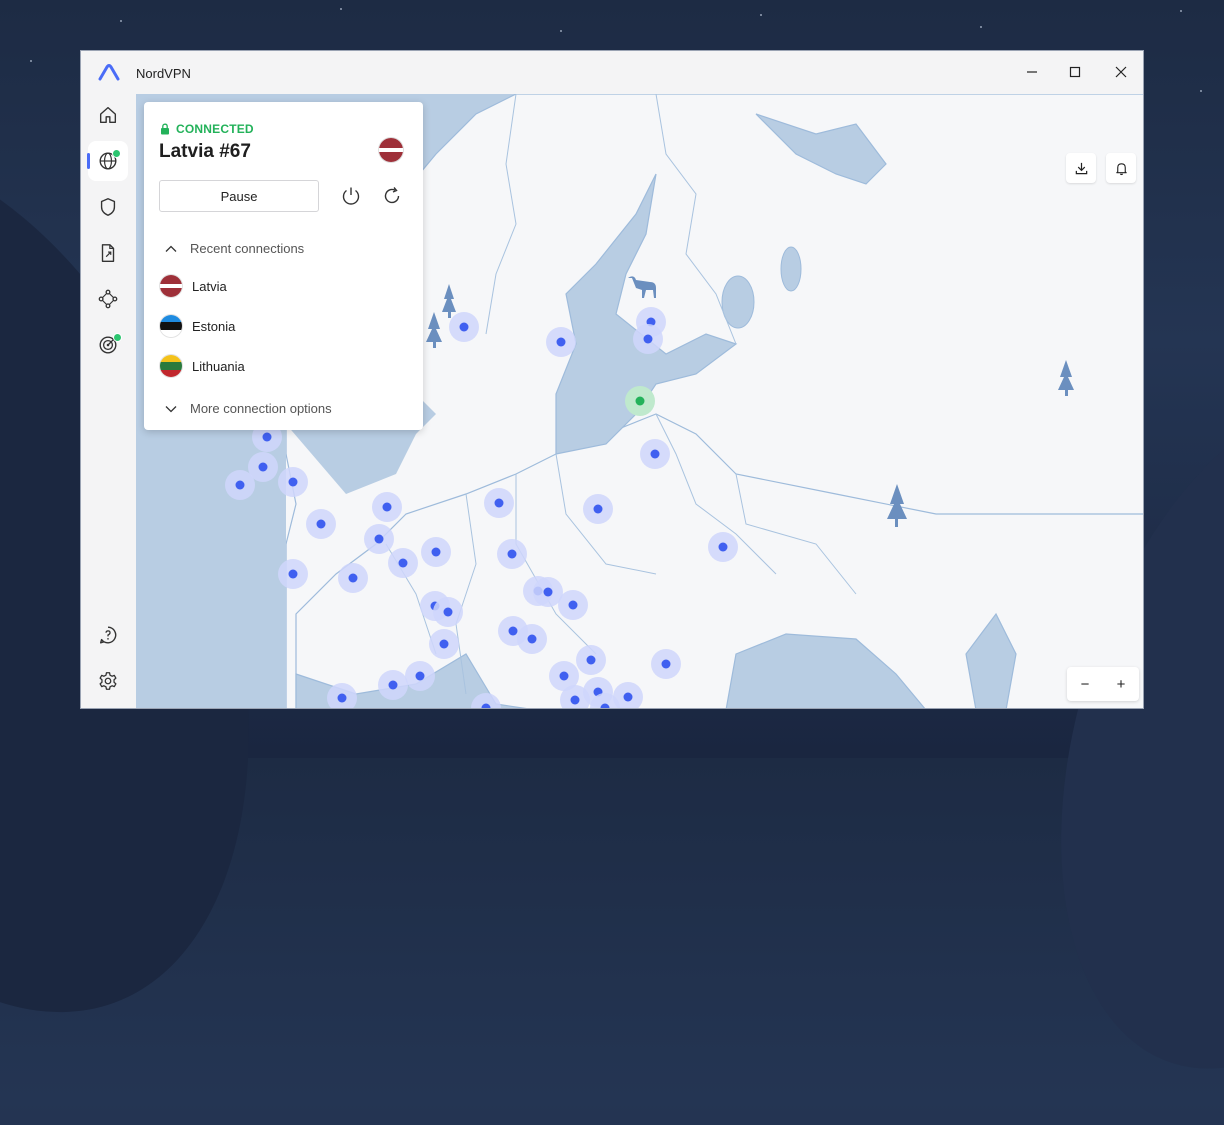  Describe the element at coordinates (108, 115) in the screenshot. I see `sidebar-item-home` at that location.